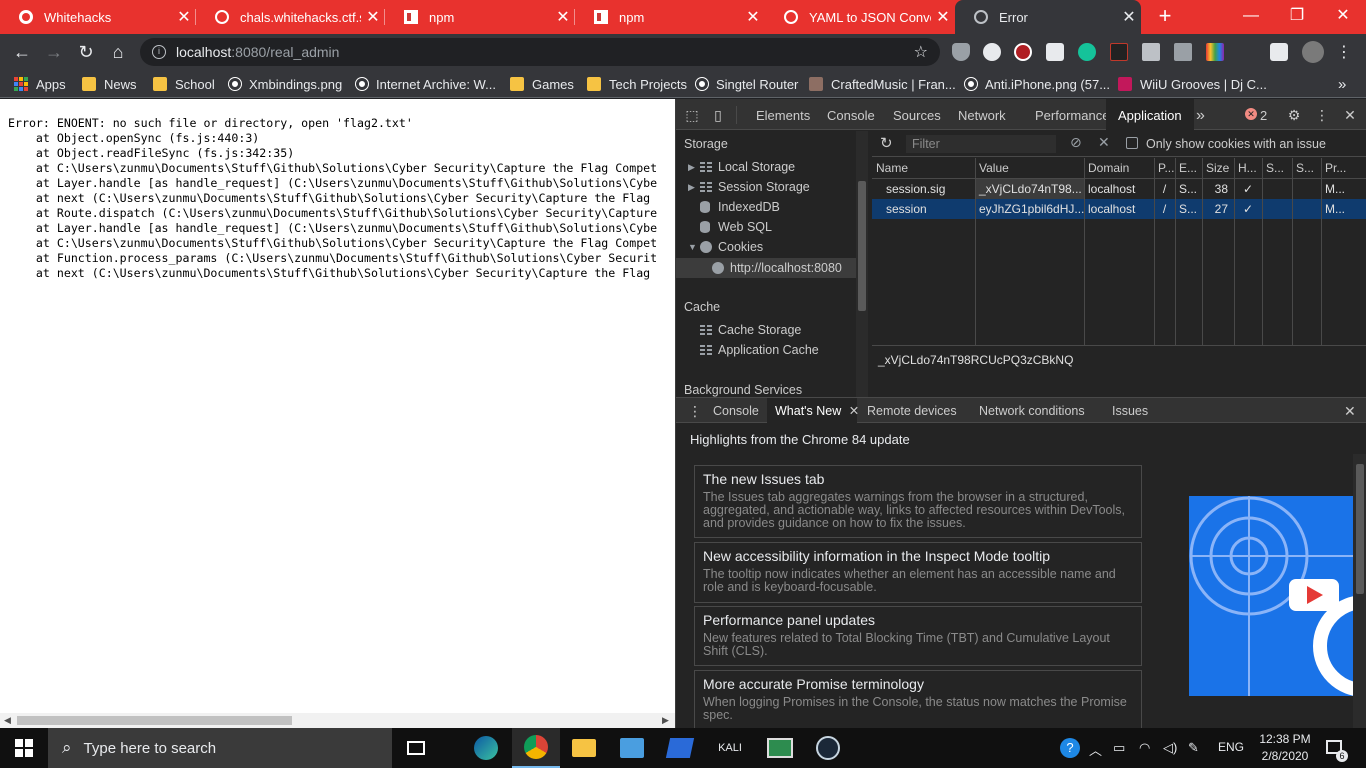 The height and width of the screenshot is (768, 1366). What do you see at coordinates (1183, 52) in the screenshot?
I see `drive-extension-icon` at bounding box center [1183, 52].